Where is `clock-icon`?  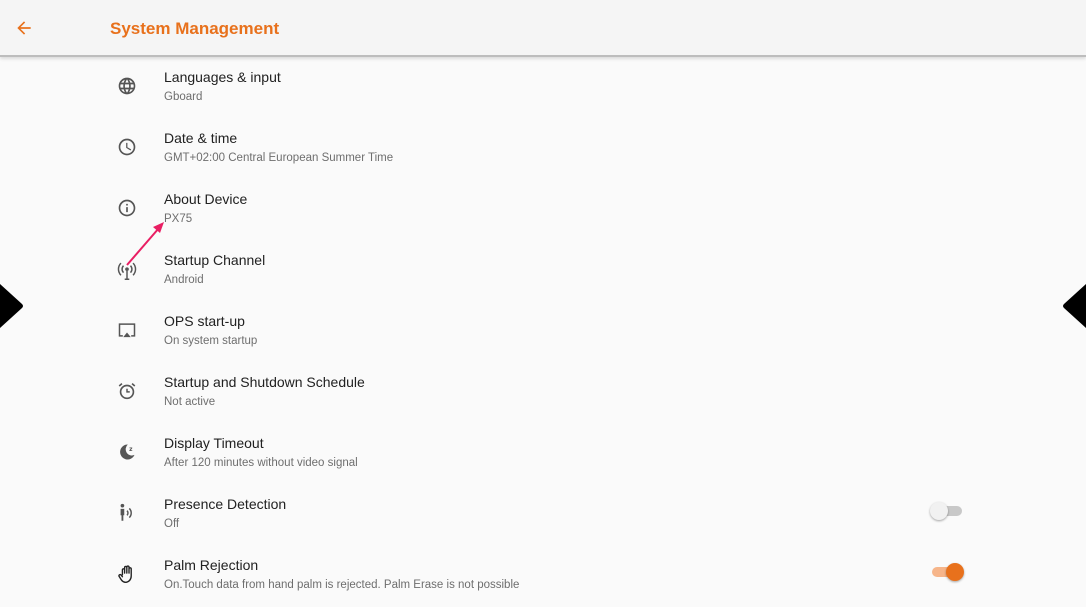 clock-icon is located at coordinates (127, 147).